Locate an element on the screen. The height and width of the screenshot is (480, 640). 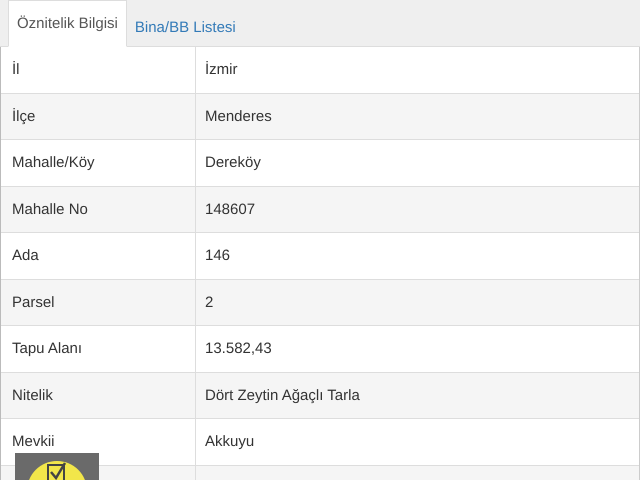
attribute-label: Tapu Alanı is located at coordinates (47, 349).